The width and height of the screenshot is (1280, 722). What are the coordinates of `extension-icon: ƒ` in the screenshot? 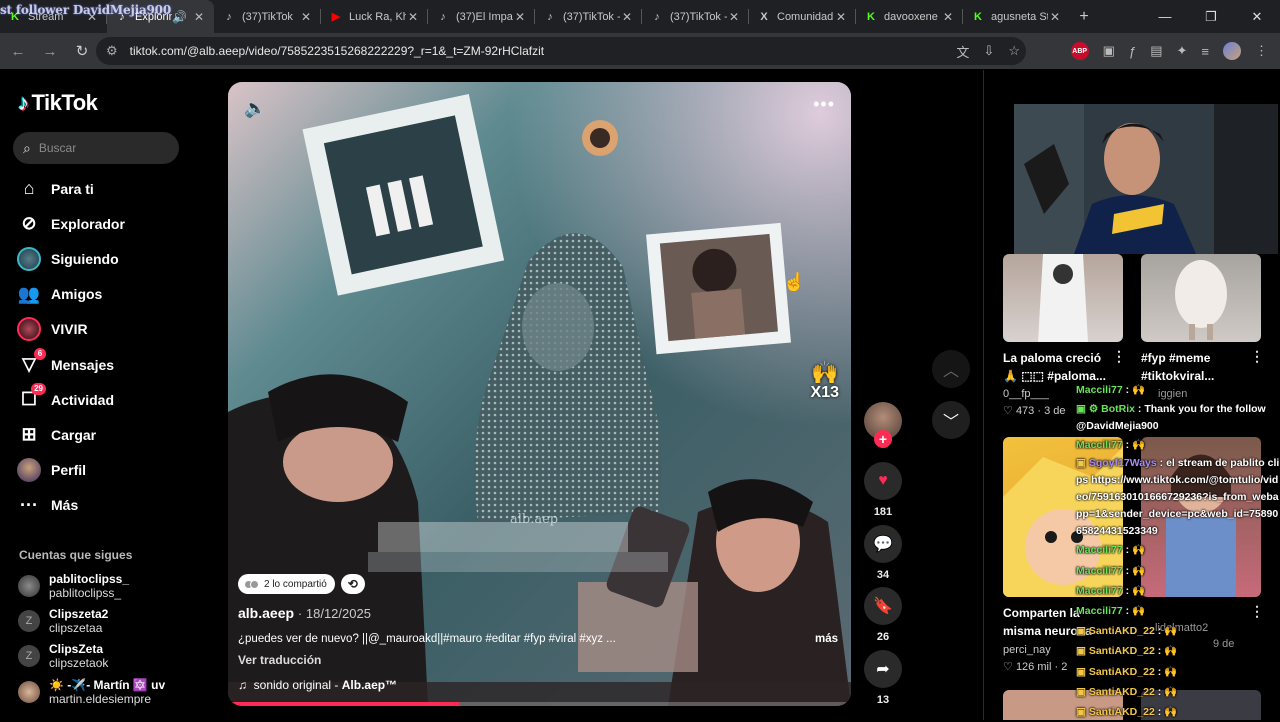 It's located at (1132, 51).